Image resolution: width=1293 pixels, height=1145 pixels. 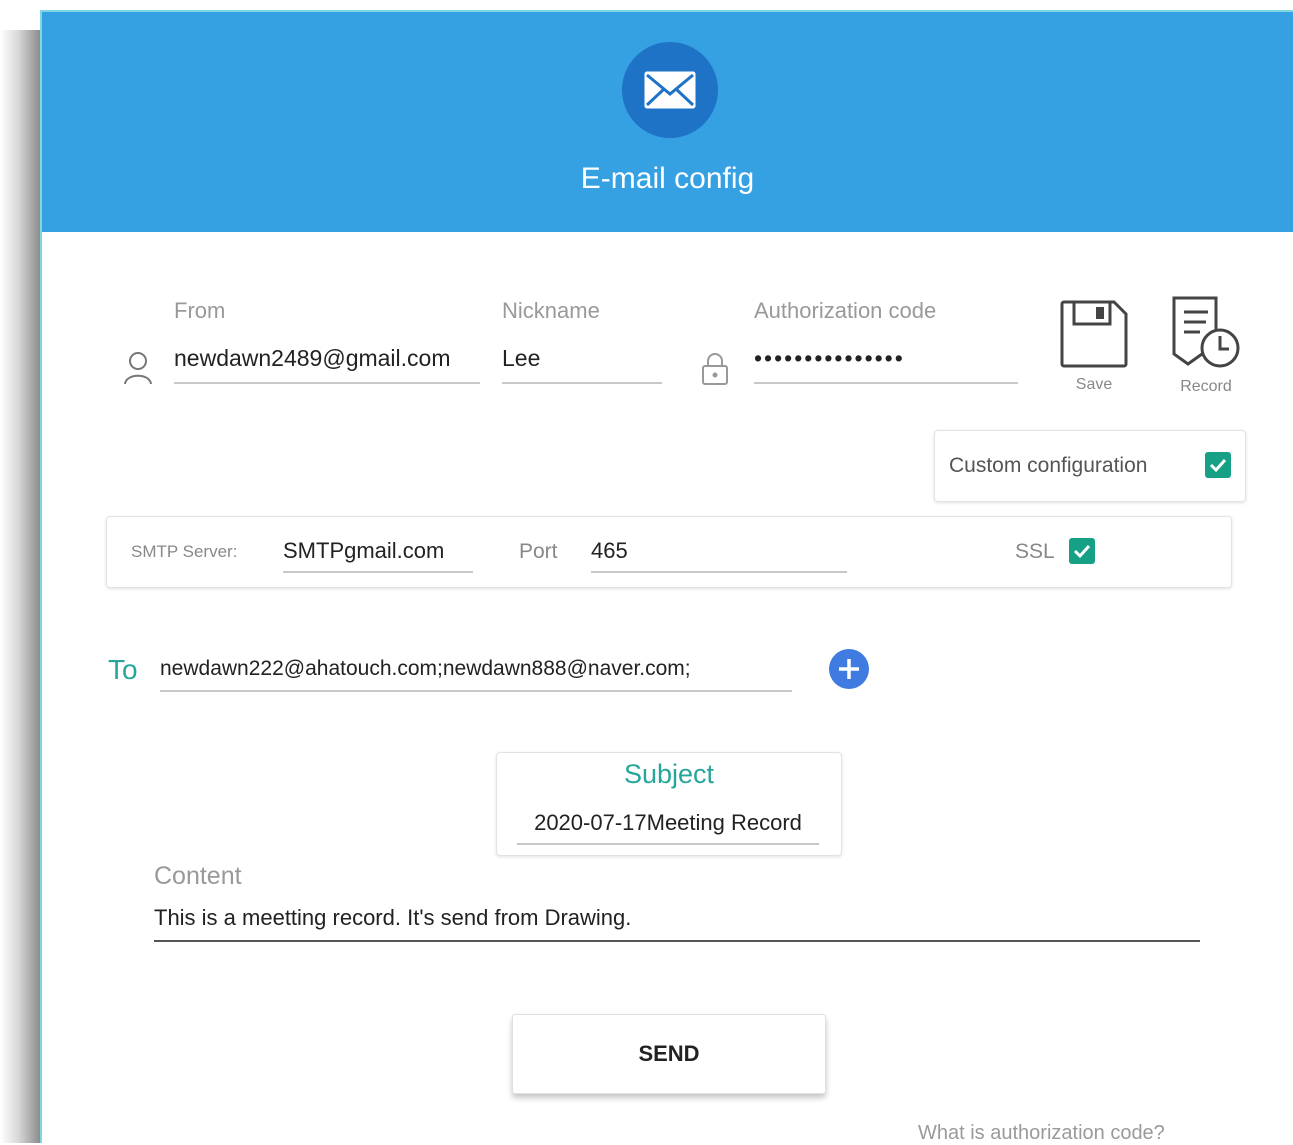 What do you see at coordinates (669, 1054) in the screenshot?
I see `send-button: SEND` at bounding box center [669, 1054].